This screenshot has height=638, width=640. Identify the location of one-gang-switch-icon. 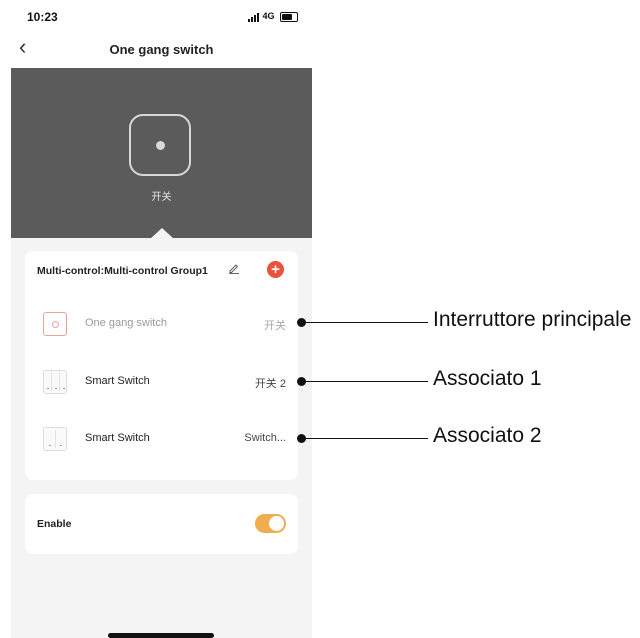
(55, 324).